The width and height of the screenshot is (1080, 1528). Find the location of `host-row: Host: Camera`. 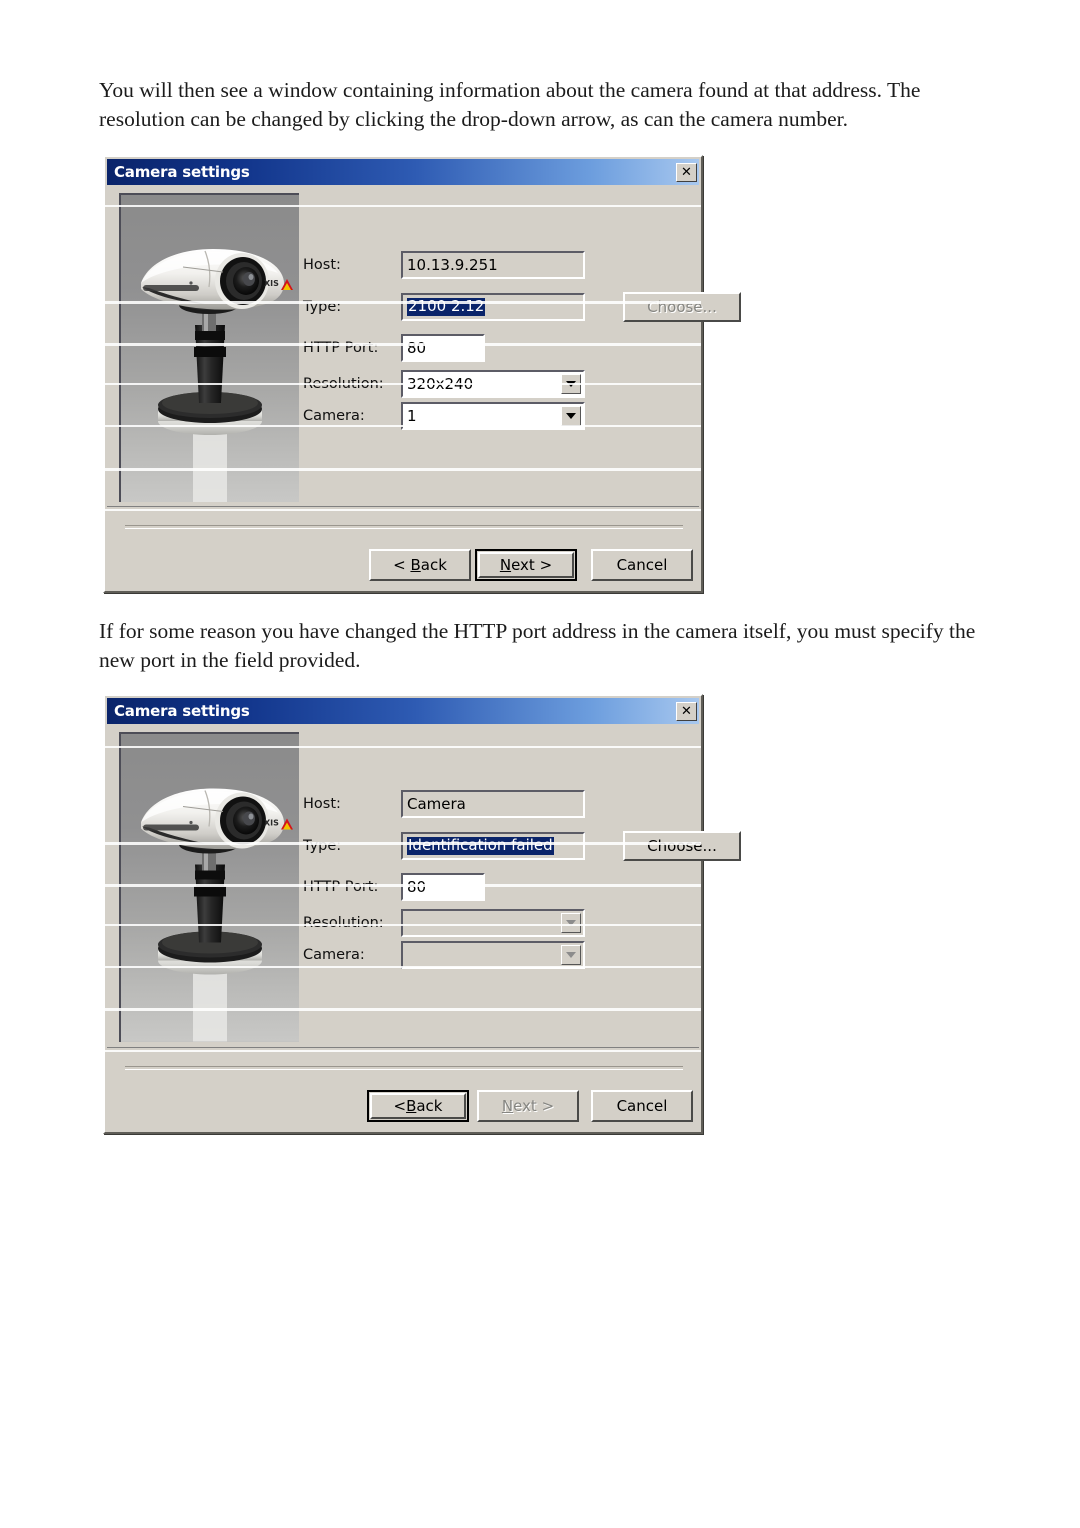

host-row: Host: Camera is located at coordinates (444, 804).